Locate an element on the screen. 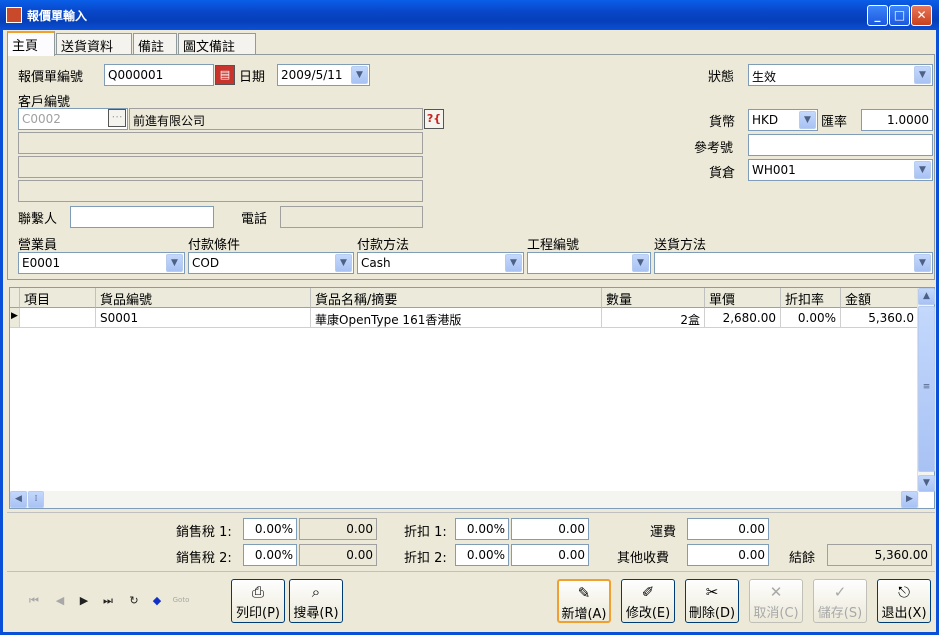 This screenshot has height=635, width=939. phone-field is located at coordinates (351, 217).